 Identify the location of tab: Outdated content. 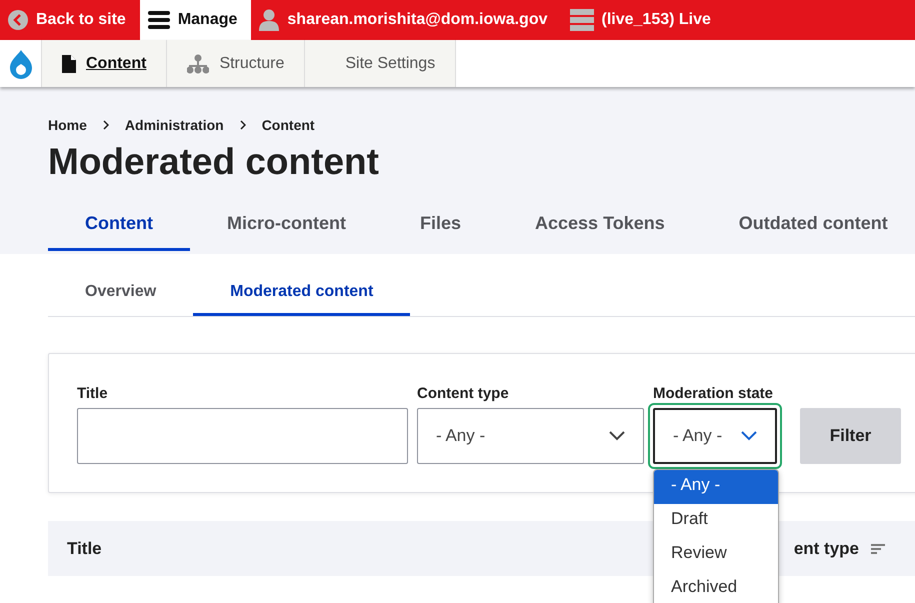
(808, 226).